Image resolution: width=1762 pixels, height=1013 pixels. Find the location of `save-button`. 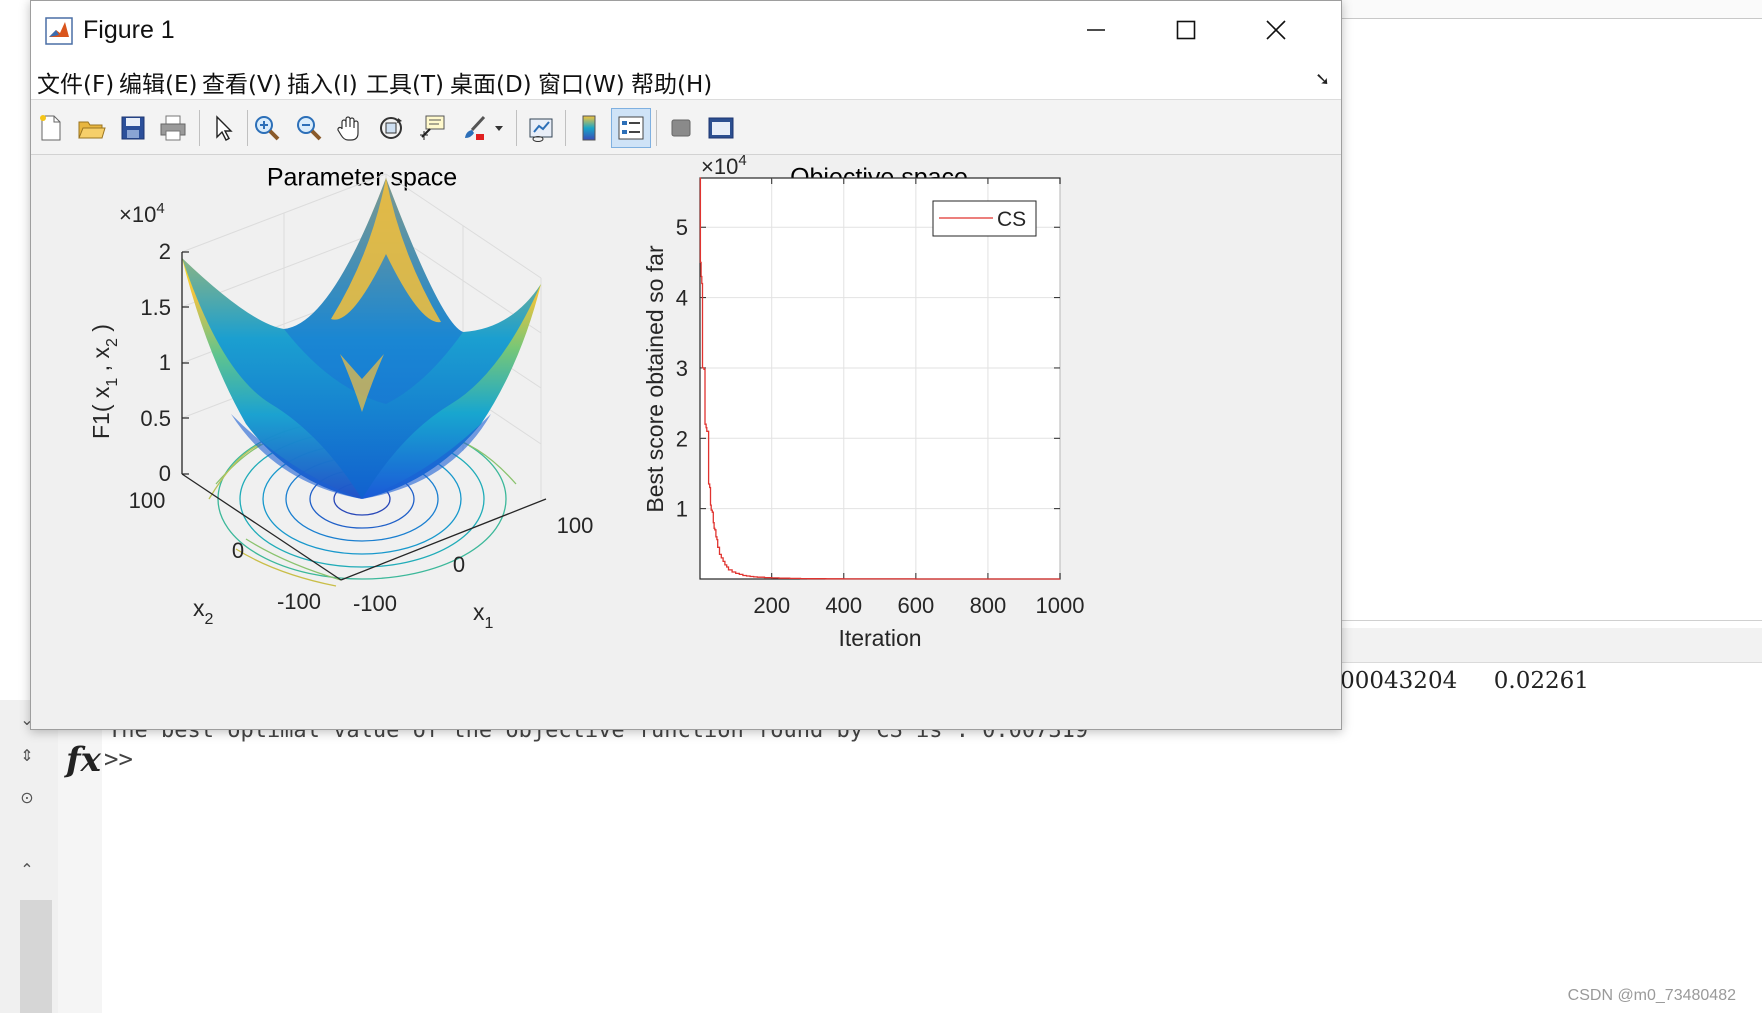

save-button is located at coordinates (133, 128).